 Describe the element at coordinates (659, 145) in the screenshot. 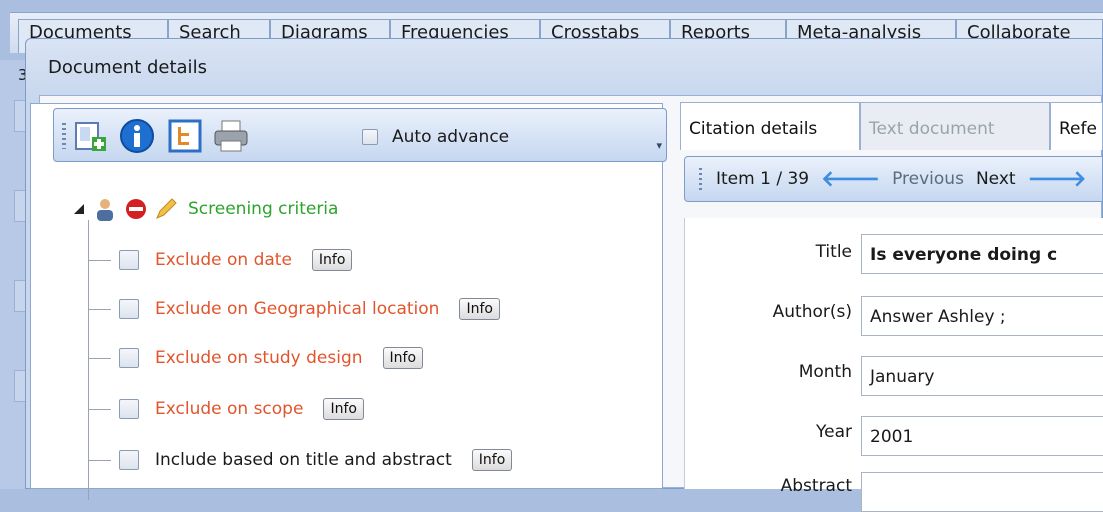

I see `toolbar-overflow-icon: ▾` at that location.